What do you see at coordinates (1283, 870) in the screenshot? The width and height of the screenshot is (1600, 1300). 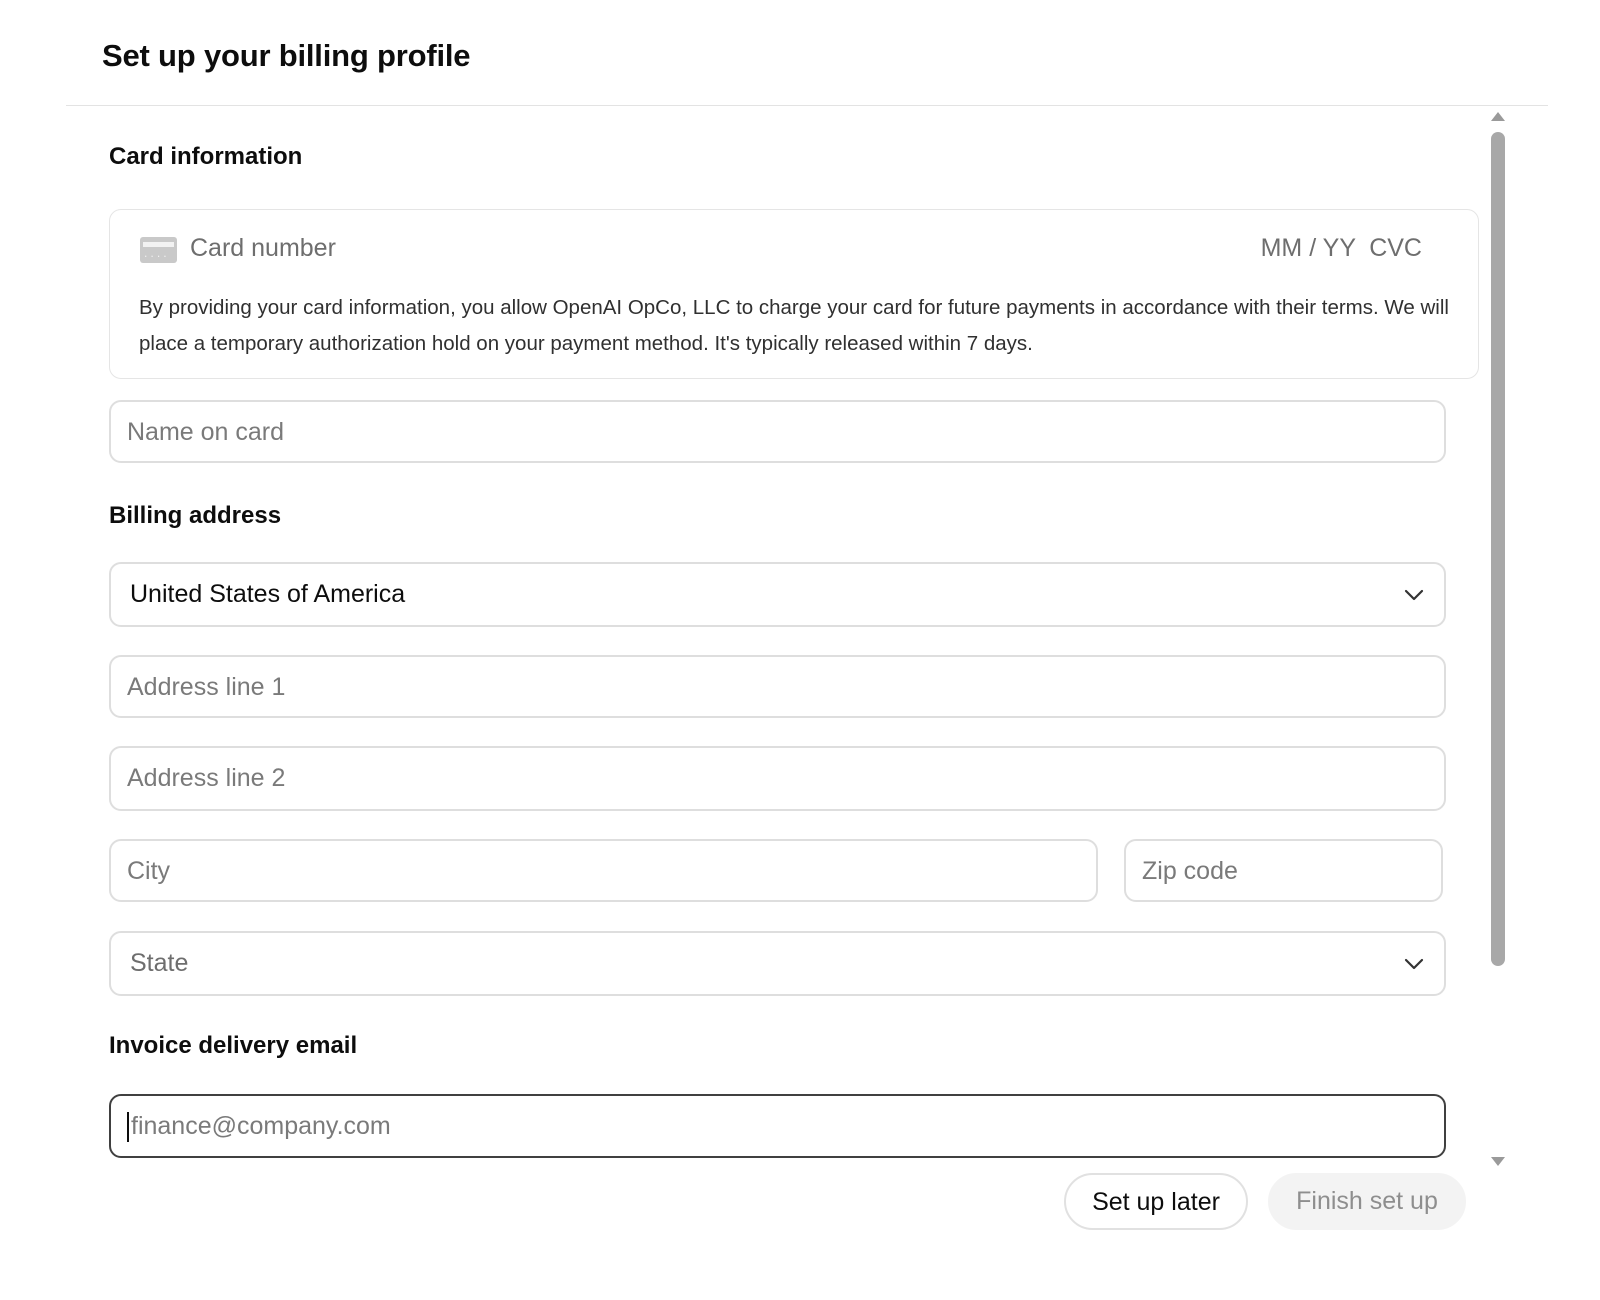 I see `zip-code-field: Zip code` at bounding box center [1283, 870].